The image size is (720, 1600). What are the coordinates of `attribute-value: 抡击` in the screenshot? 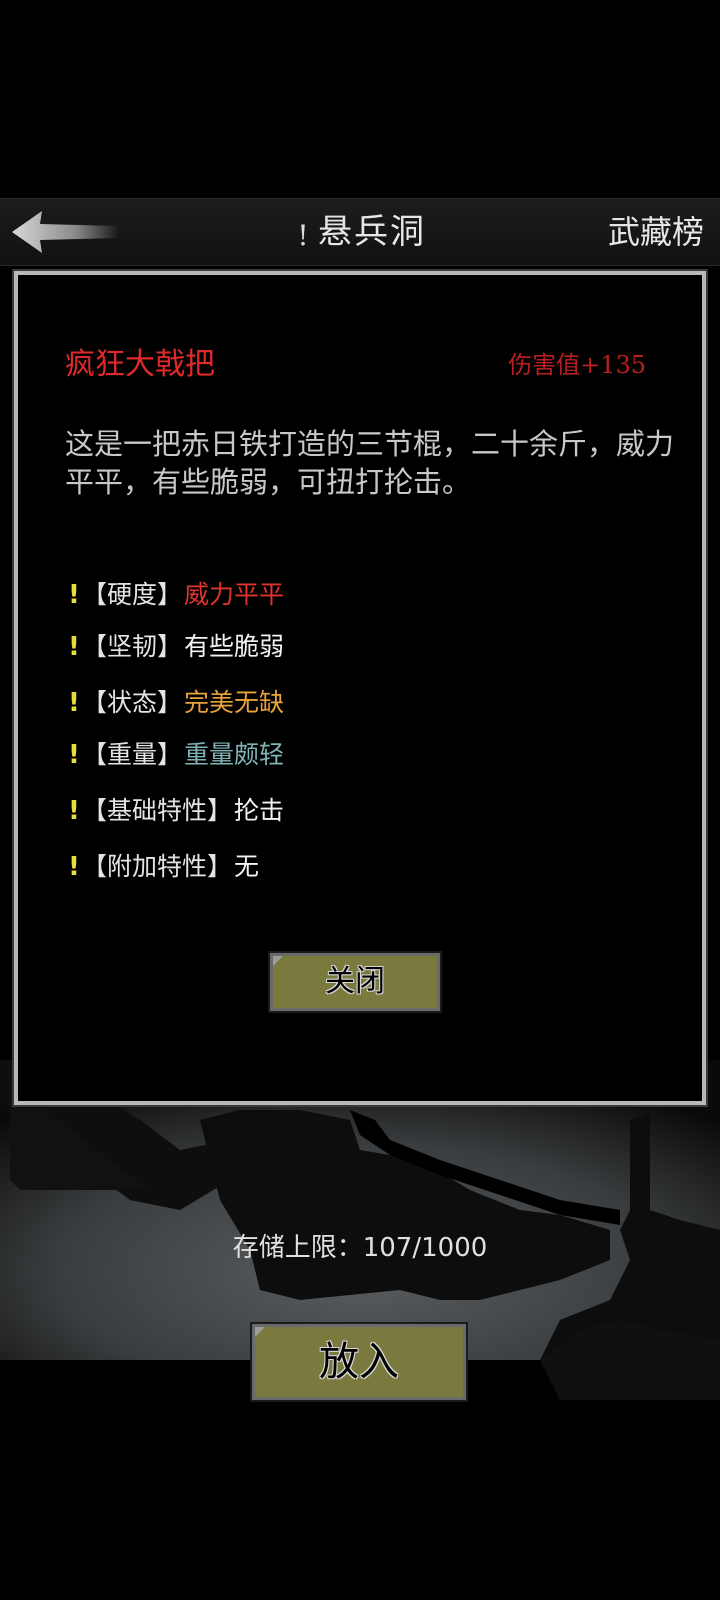 It's located at (259, 810).